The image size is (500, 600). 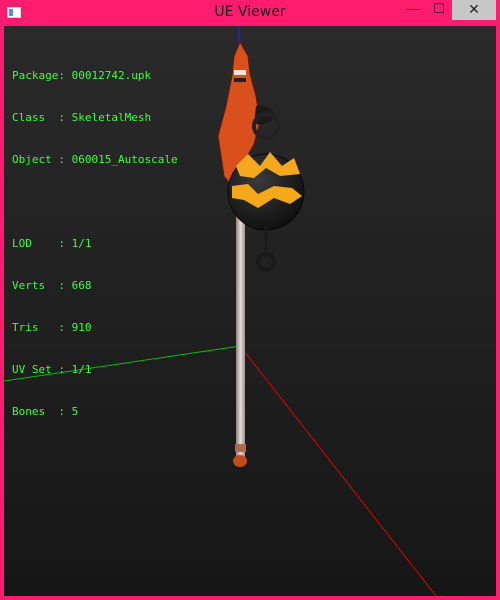 What do you see at coordinates (38, 285) in the screenshot?
I see `verts-label: Verts :` at bounding box center [38, 285].